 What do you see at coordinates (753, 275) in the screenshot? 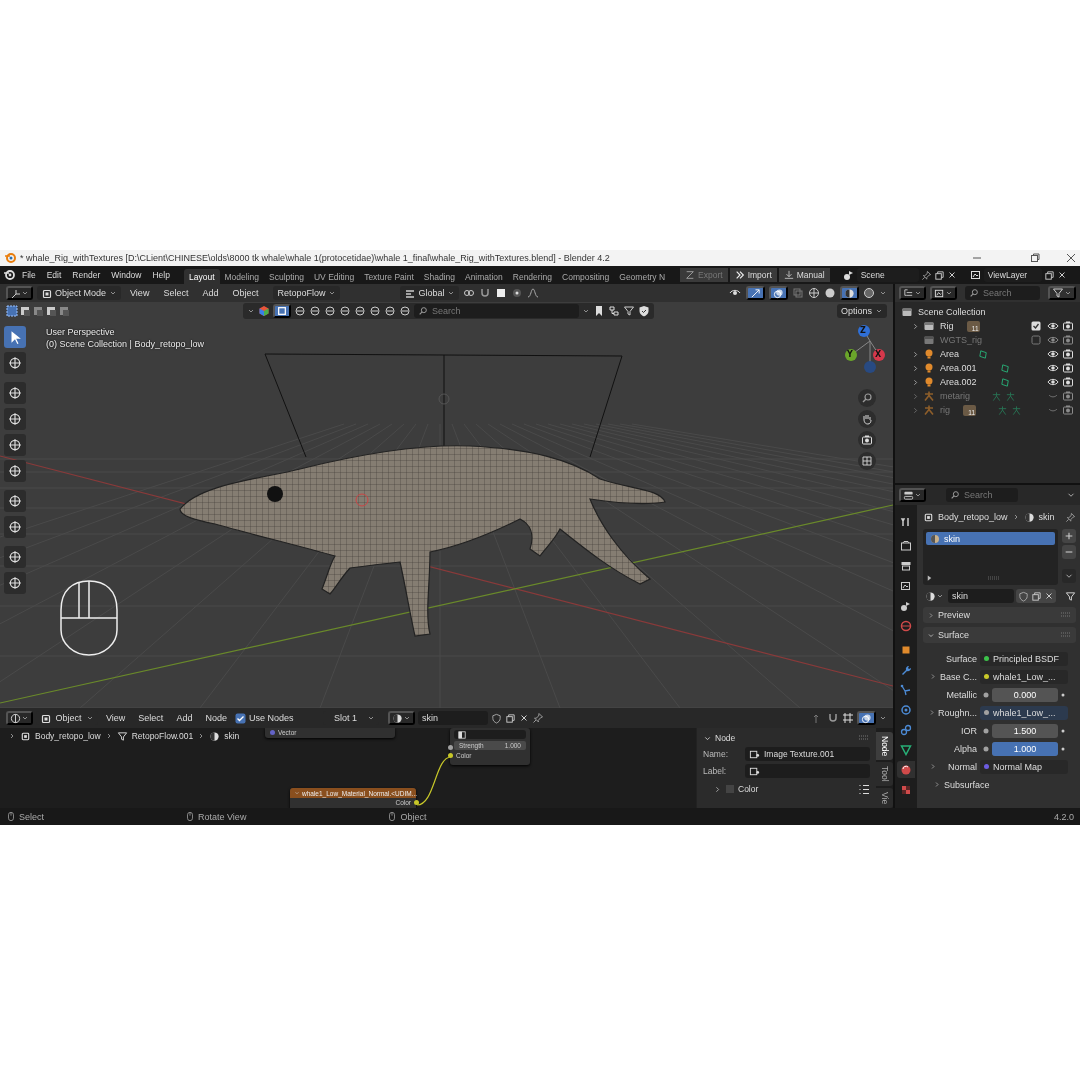
I see `import-button: Import` at bounding box center [753, 275].